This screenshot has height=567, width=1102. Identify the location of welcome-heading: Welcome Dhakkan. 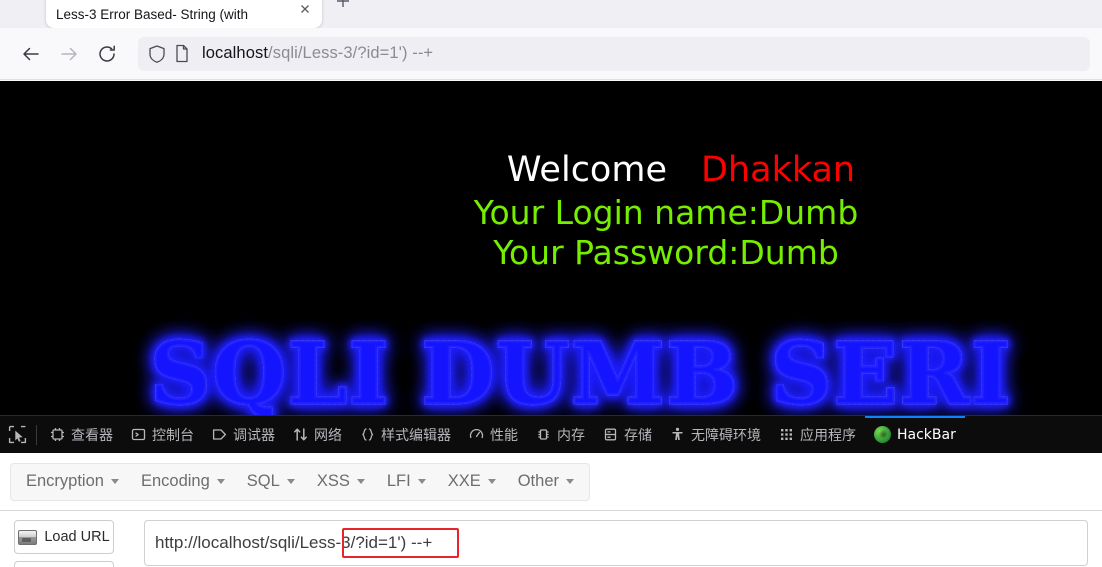
(551, 170).